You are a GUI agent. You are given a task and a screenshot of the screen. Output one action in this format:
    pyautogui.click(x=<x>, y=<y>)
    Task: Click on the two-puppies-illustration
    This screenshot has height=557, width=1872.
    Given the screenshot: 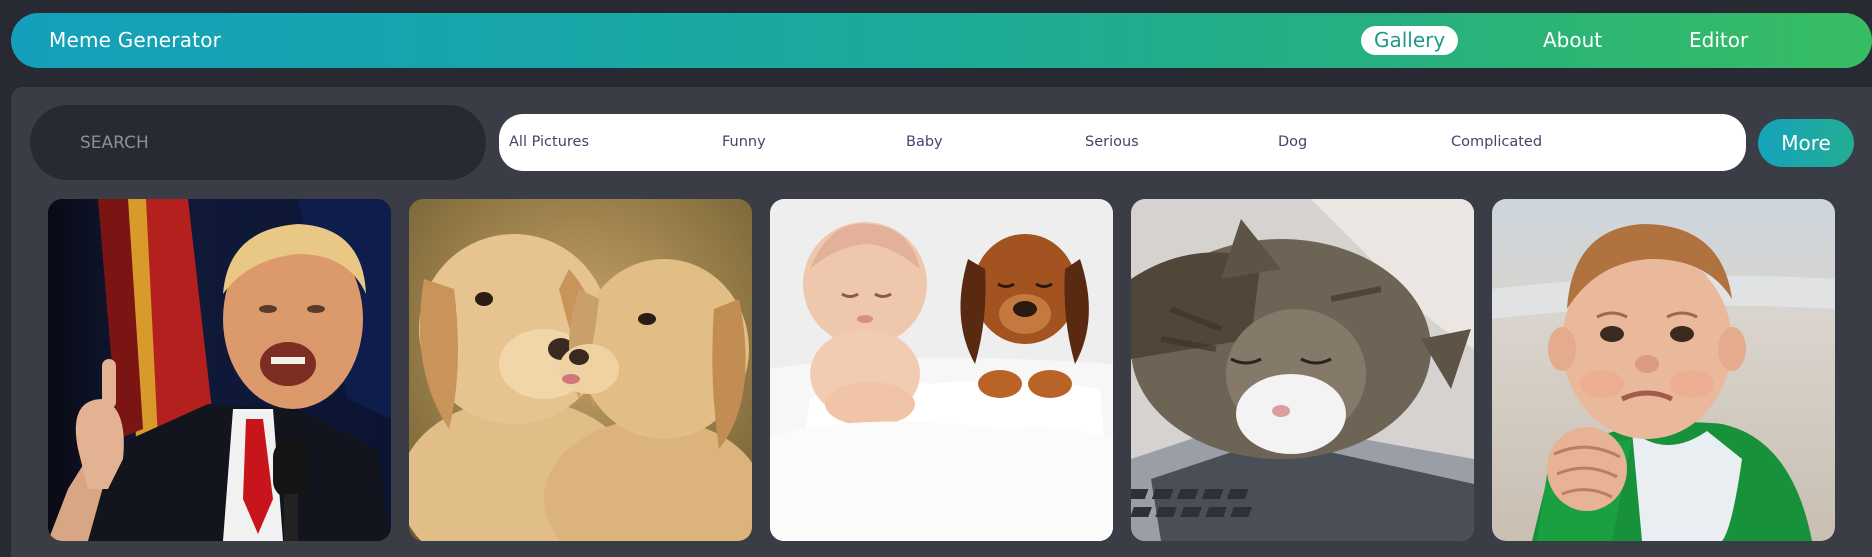 What is the action you would take?
    pyautogui.click(x=580, y=370)
    